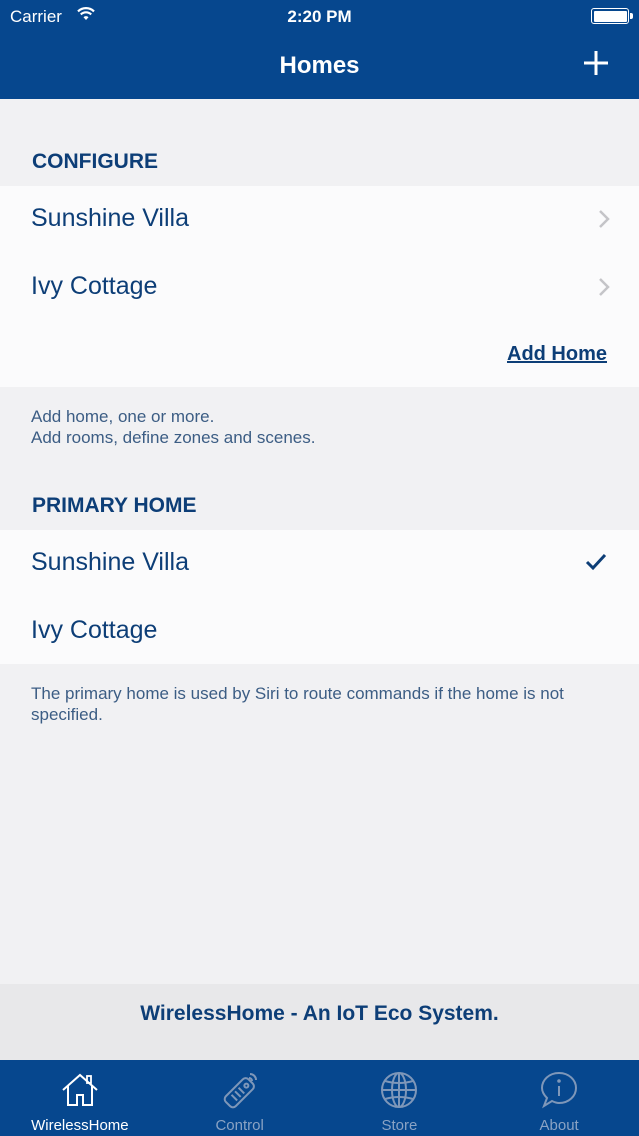  I want to click on tab-about: About, so click(559, 1098).